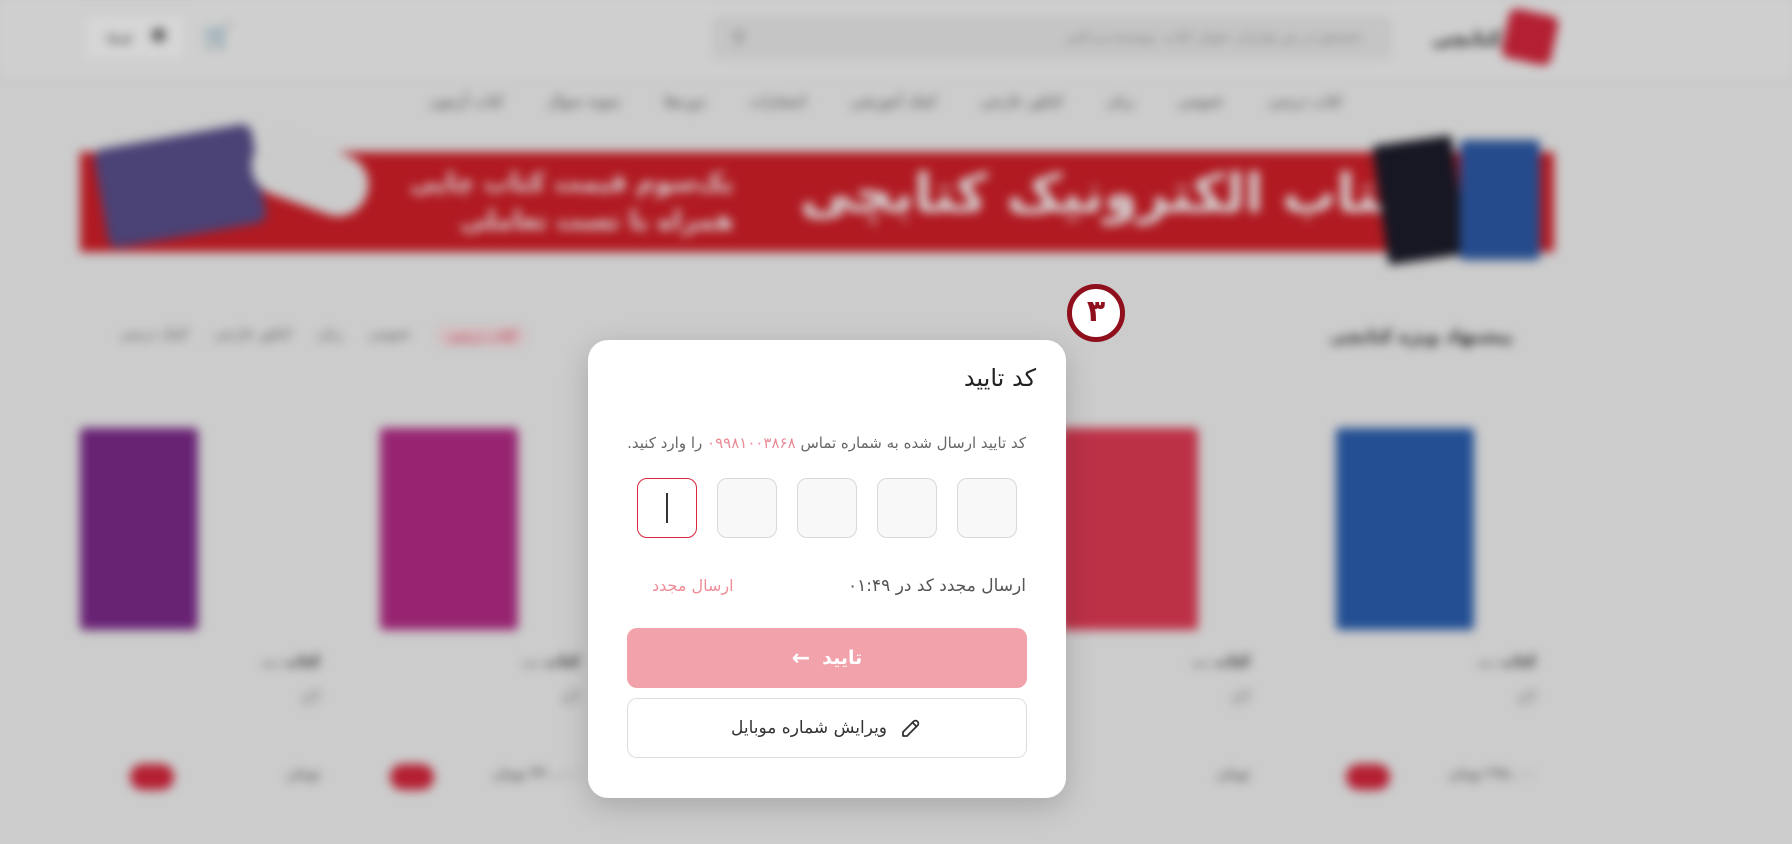 The image size is (1792, 844). Describe the element at coordinates (842, 658) in the screenshot. I see `confirm-label: تایید` at that location.